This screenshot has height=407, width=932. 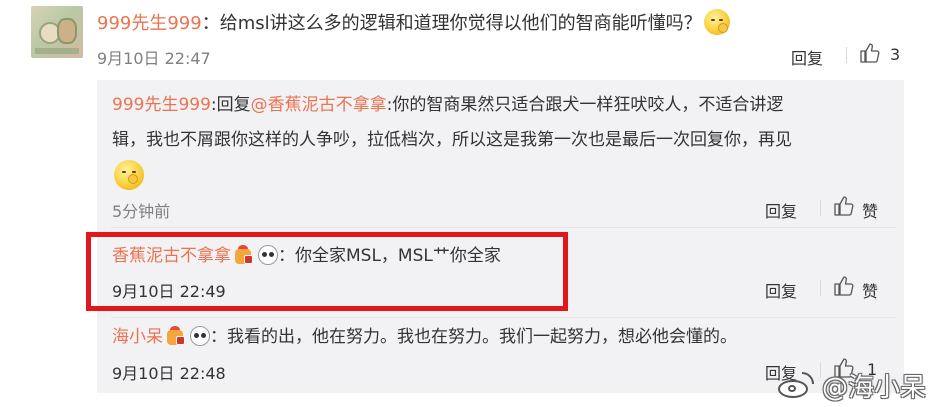 I want to click on reply-text: ：我看的出，他在努力。我也在努力。我们一起努力，想必他会懂的。, so click(x=473, y=337).